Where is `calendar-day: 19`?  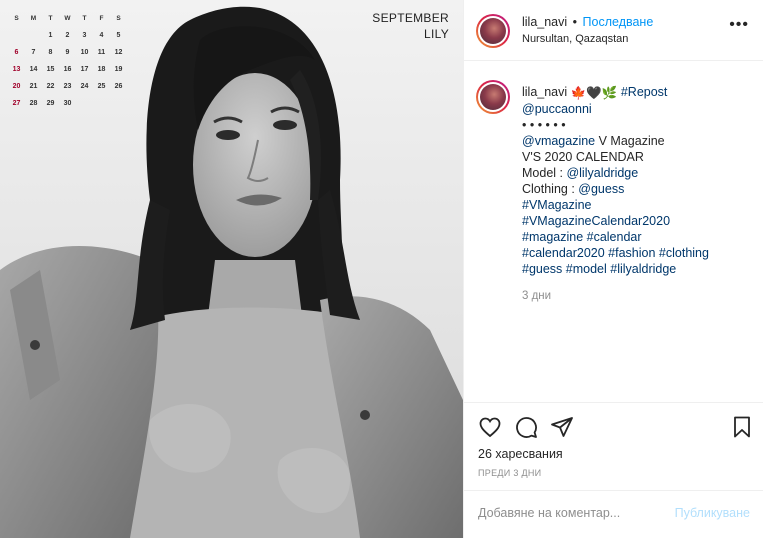
calendar-day: 19 is located at coordinates (118, 69).